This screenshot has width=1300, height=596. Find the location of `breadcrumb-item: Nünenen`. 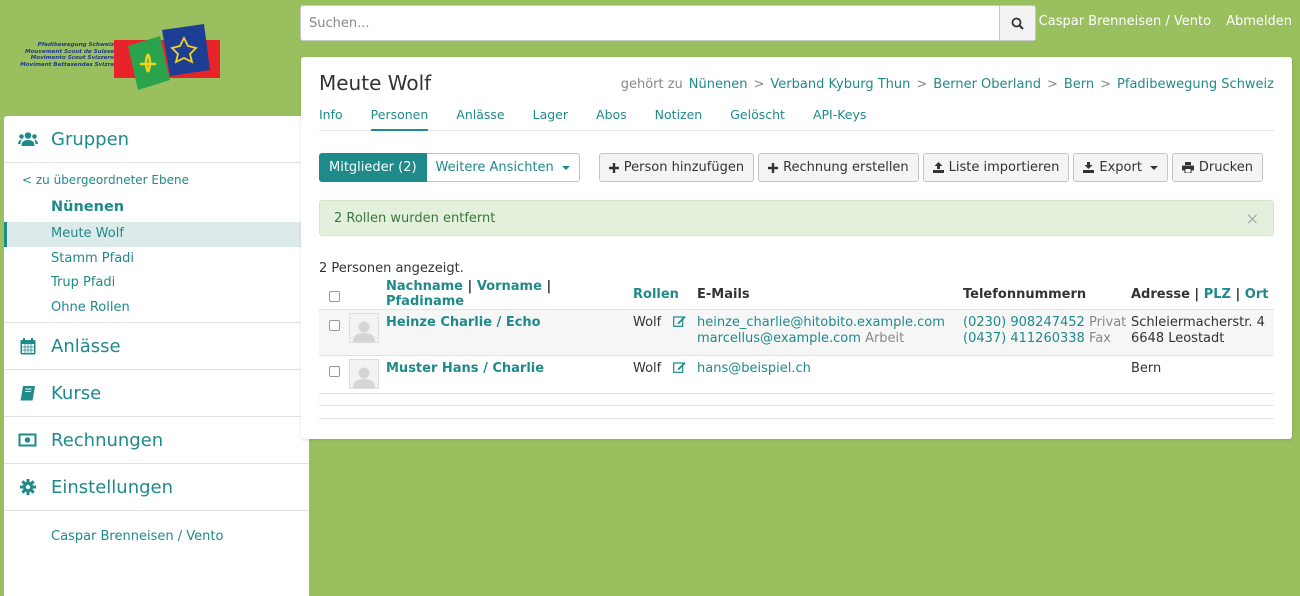

breadcrumb-item: Nünenen is located at coordinates (718, 84).